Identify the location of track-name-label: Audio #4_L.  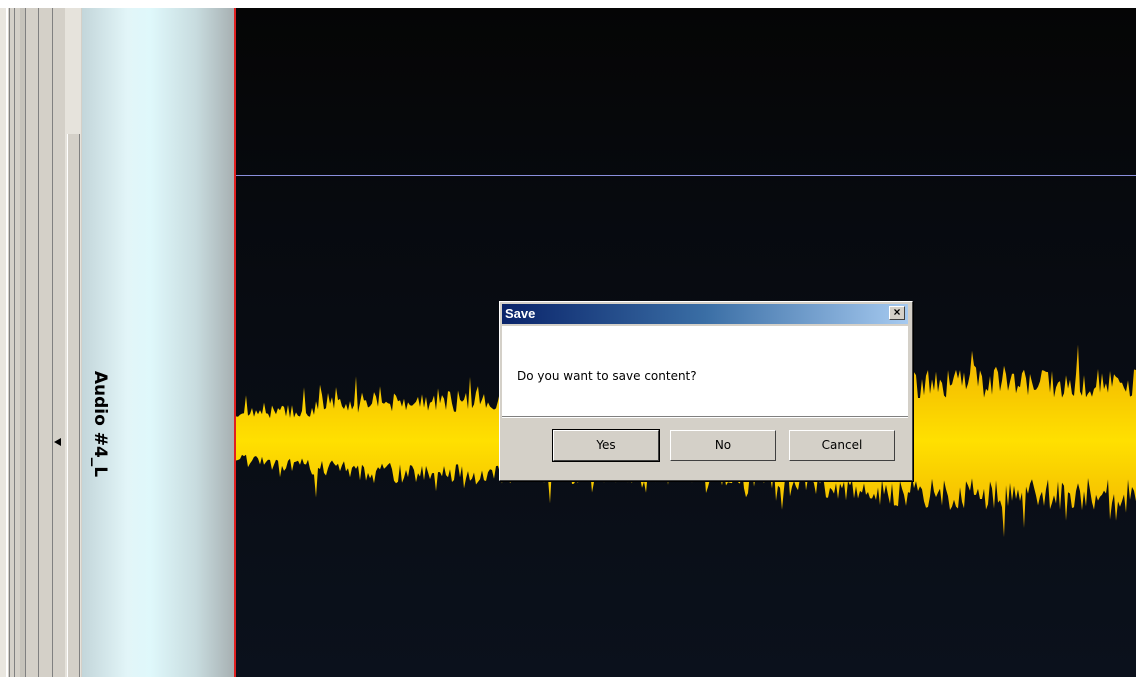
(100, 424).